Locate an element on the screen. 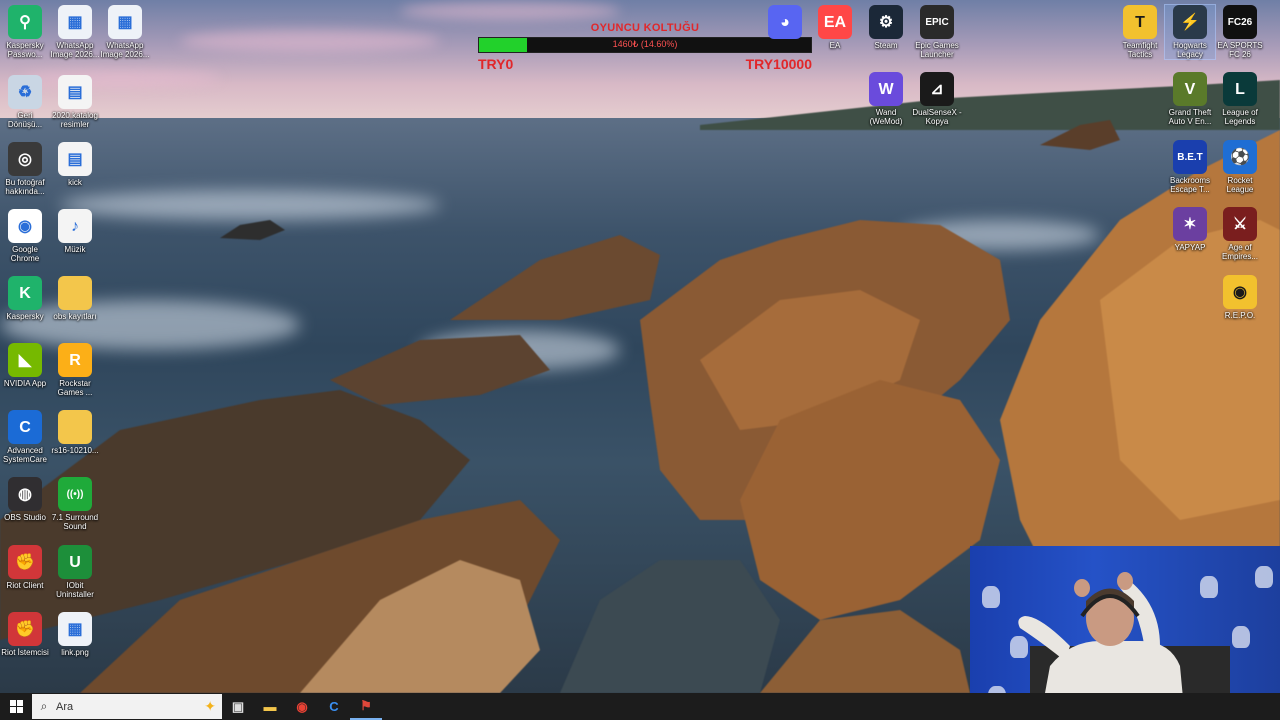 The height and width of the screenshot is (720, 1280). taskbar-app-file-explorer: ▬ is located at coordinates (270, 706).